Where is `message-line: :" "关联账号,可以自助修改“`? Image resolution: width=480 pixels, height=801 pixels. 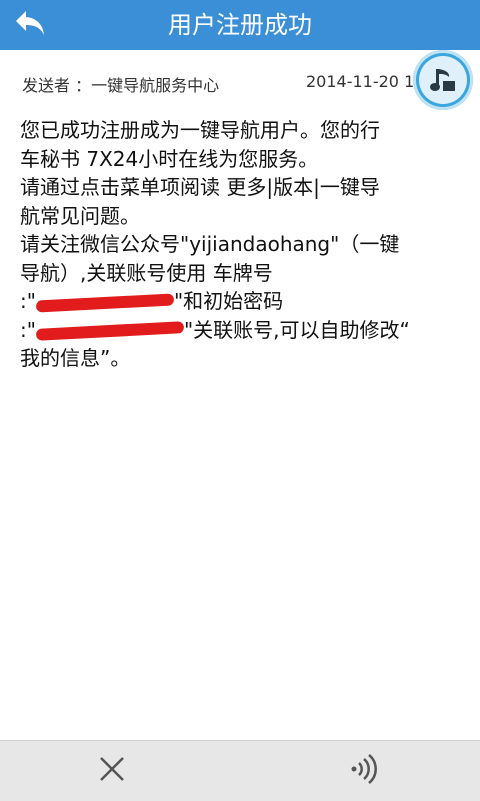 message-line: :" "关联账号,可以自助修改“ is located at coordinates (240, 330).